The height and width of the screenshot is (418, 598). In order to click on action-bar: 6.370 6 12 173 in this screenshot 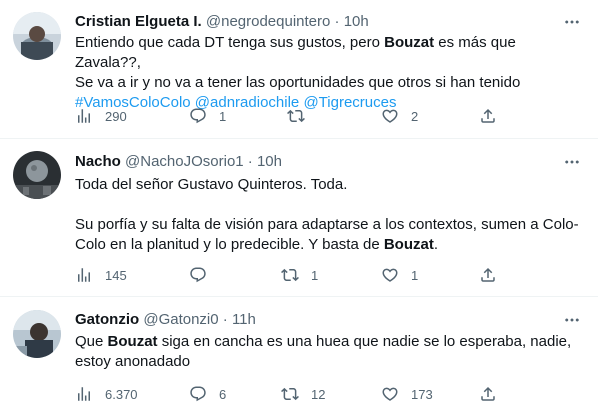, I will do `click(295, 394)`.